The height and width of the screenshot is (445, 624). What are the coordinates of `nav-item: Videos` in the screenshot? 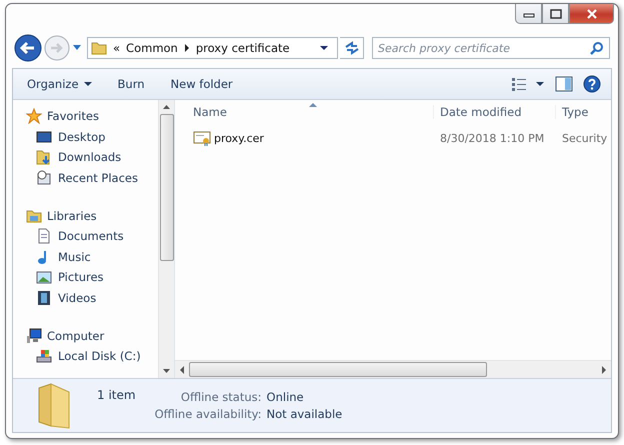 It's located at (85, 298).